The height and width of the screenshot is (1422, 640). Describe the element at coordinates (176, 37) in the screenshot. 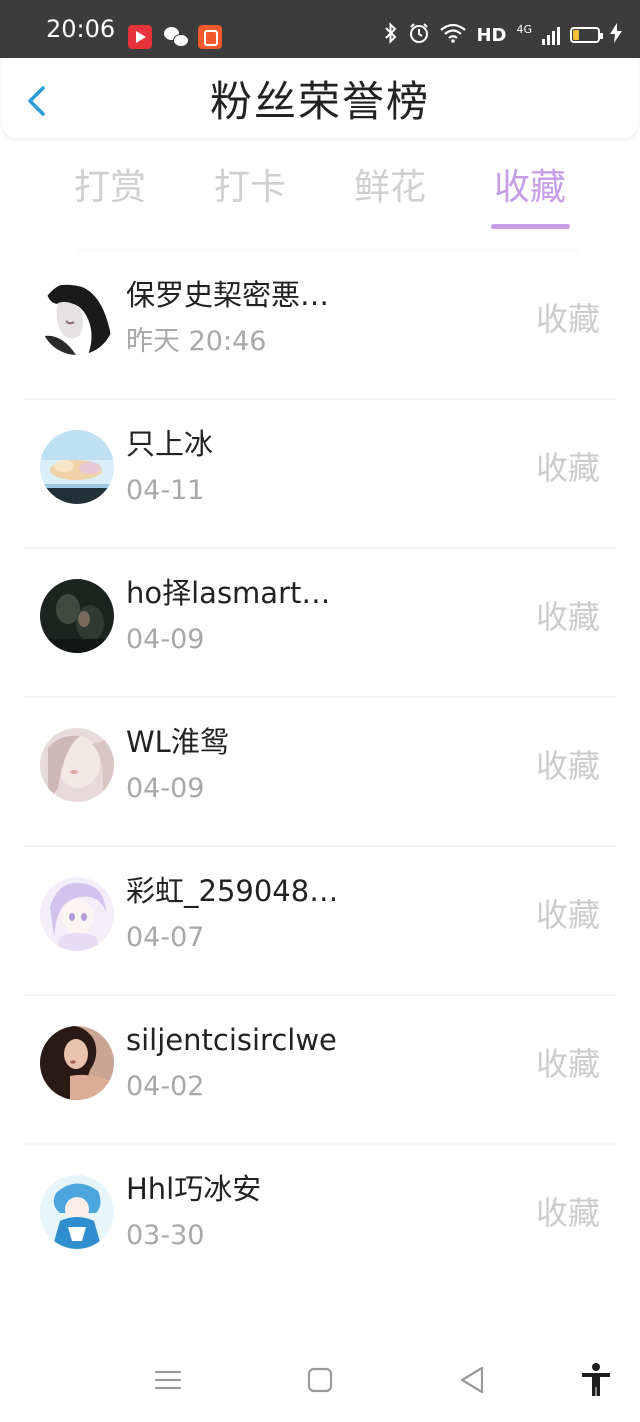

I see `wechat-icon` at that location.